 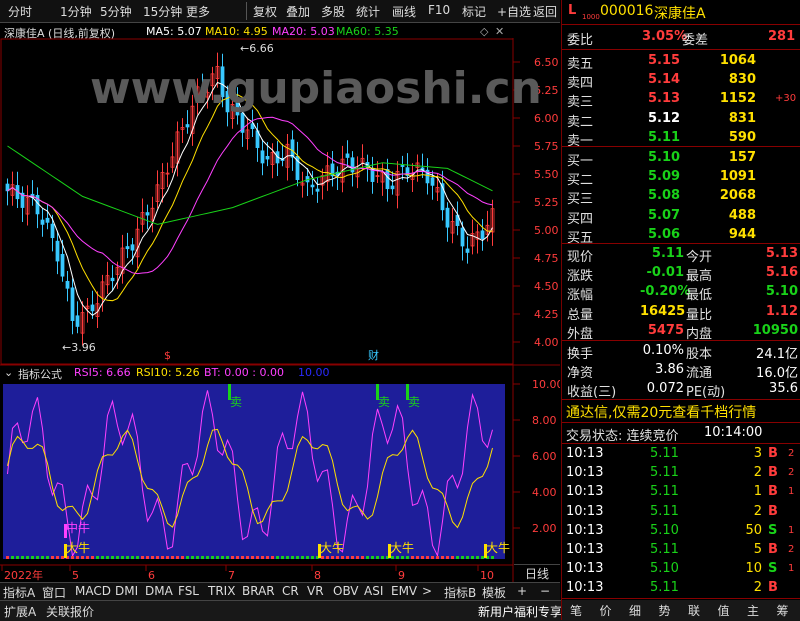 What do you see at coordinates (681, 411) in the screenshot?
I see `promo-banner: 通达信,仅需20元查看千档行情` at bounding box center [681, 411].